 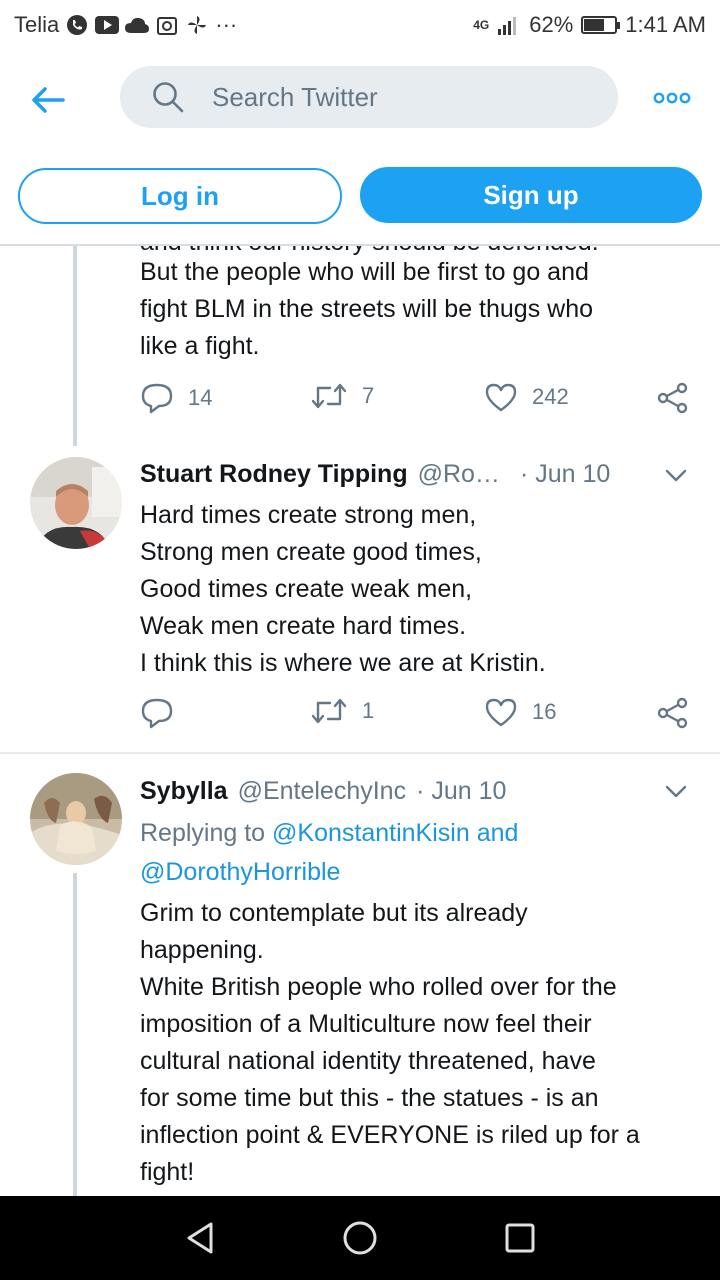 What do you see at coordinates (368, 710) in the screenshot?
I see `retweet-count: 1` at bounding box center [368, 710].